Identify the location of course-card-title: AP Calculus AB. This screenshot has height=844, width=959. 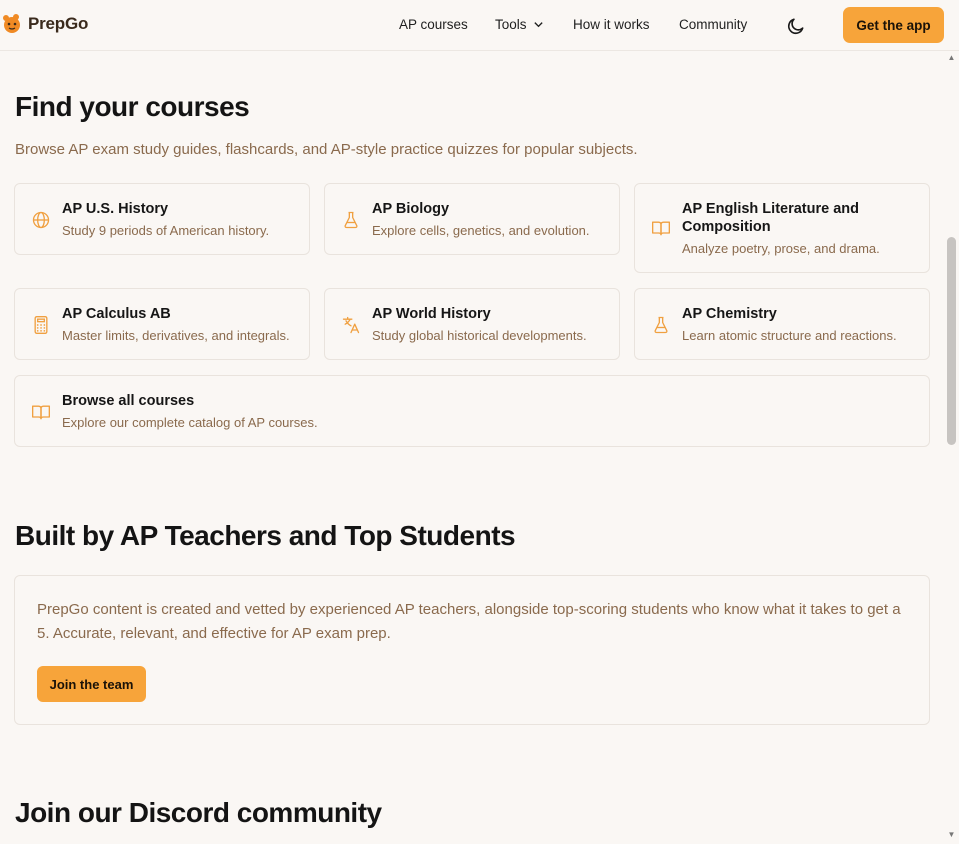
(116, 314).